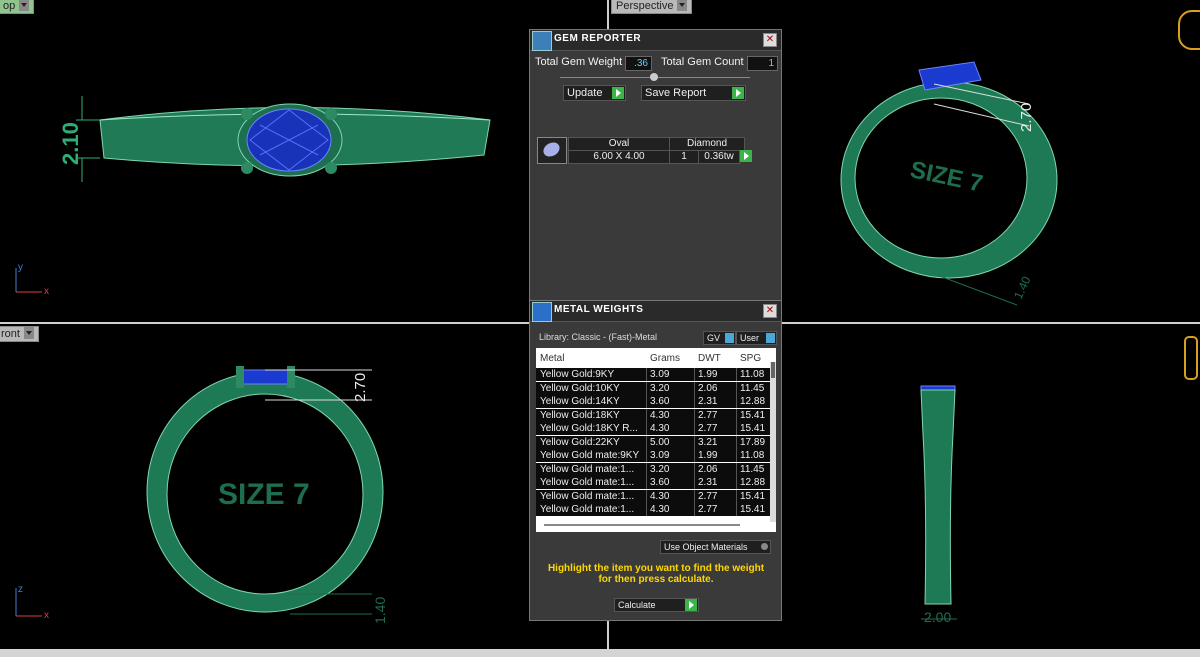 This screenshot has width=1200, height=657. I want to click on user-toggle-label: User, so click(750, 338).